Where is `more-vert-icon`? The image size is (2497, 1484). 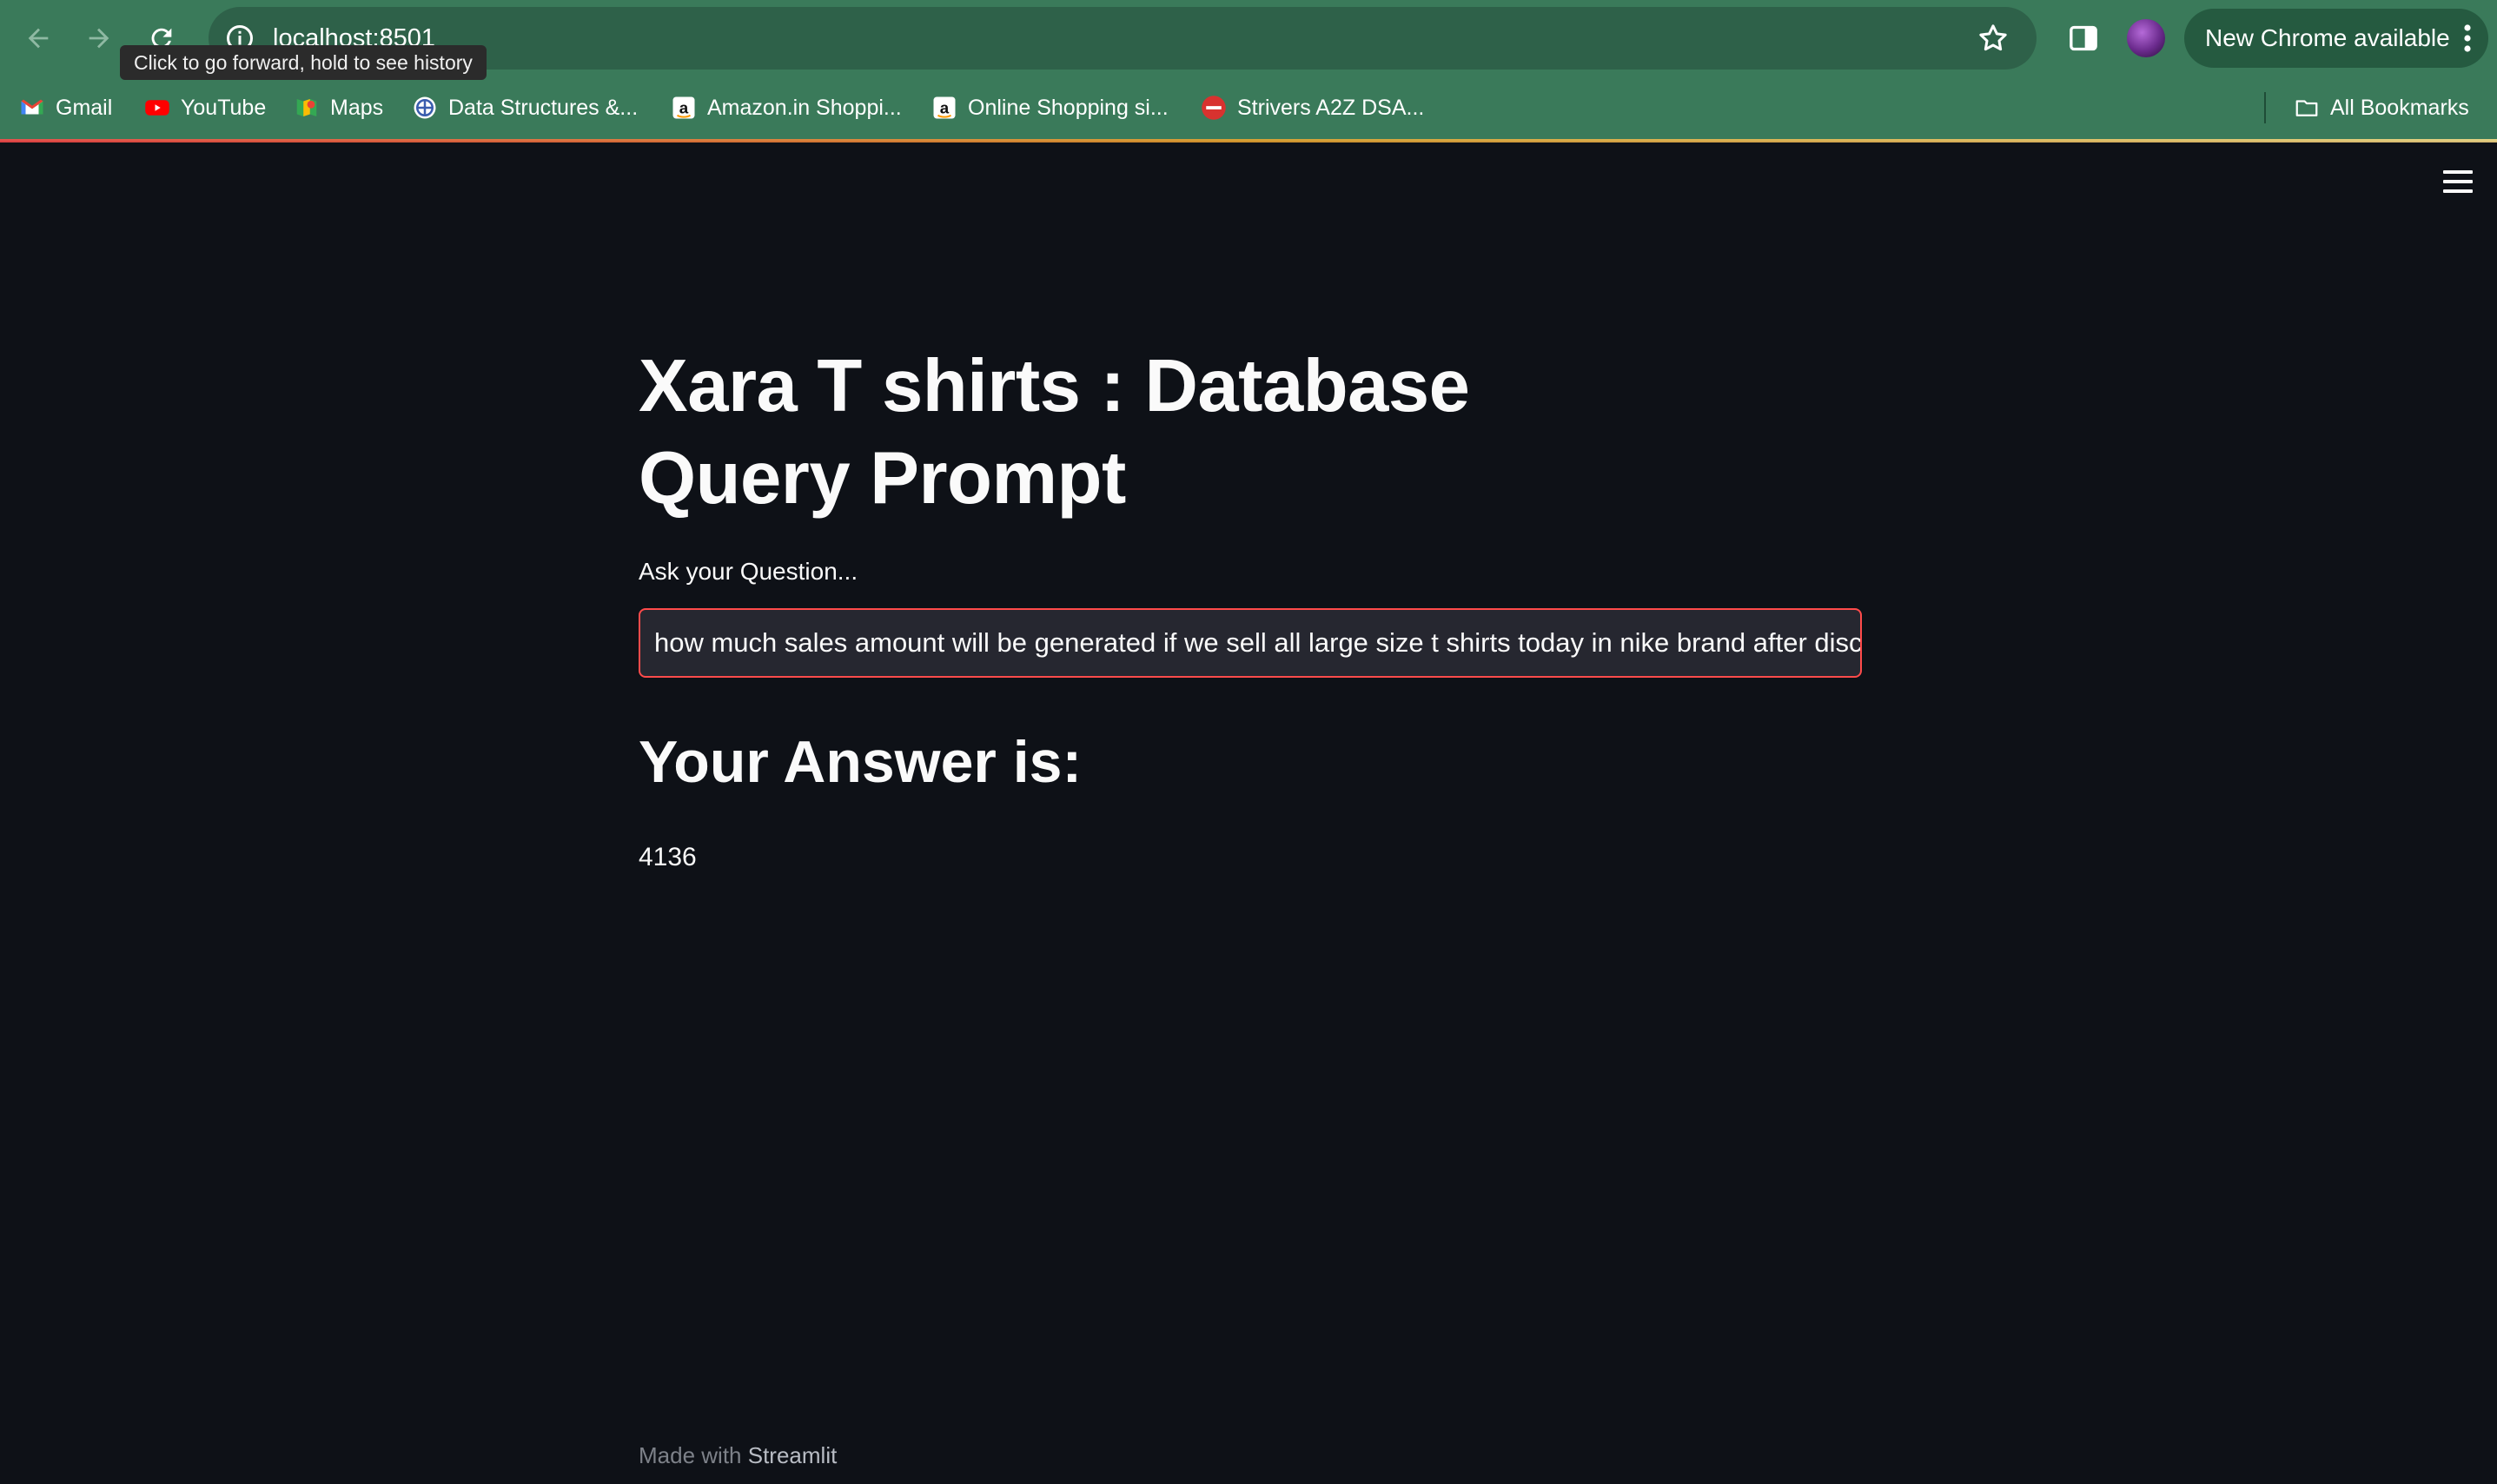
more-vert-icon is located at coordinates (2467, 38).